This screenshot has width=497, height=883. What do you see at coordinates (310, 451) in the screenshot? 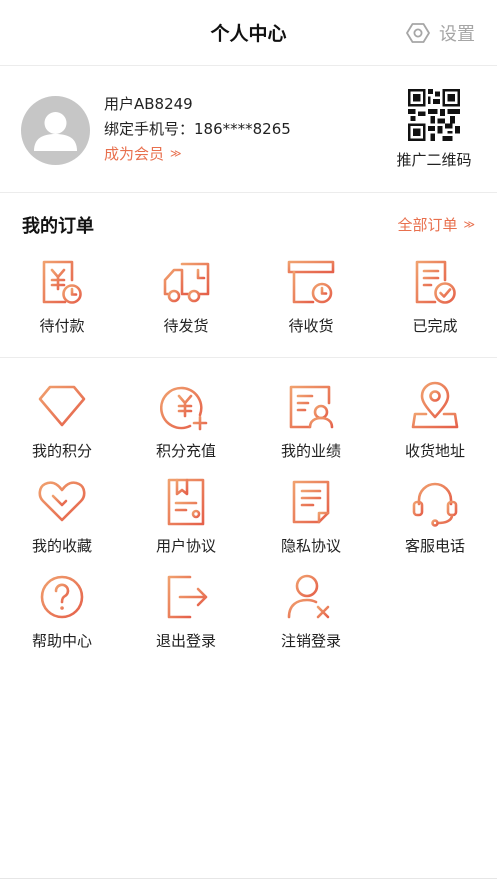
I see `my-performance-label: 我的业绩` at bounding box center [310, 451].